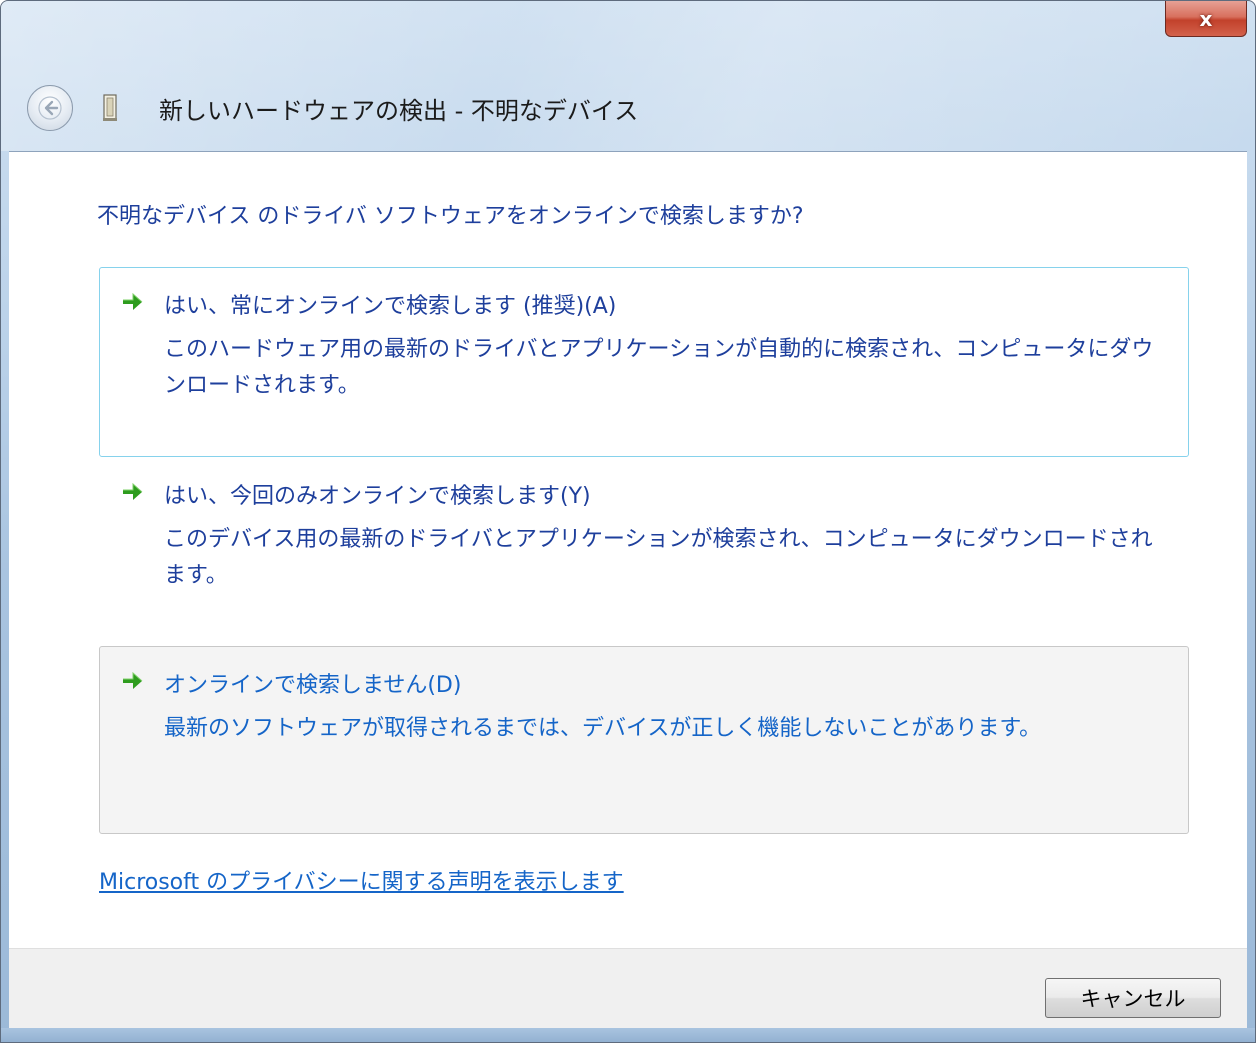  What do you see at coordinates (603, 728) in the screenshot?
I see `option-description: 最新のソフトウェアが取得されるまでは、デバイスが正しく機能しないことがあります。` at bounding box center [603, 728].